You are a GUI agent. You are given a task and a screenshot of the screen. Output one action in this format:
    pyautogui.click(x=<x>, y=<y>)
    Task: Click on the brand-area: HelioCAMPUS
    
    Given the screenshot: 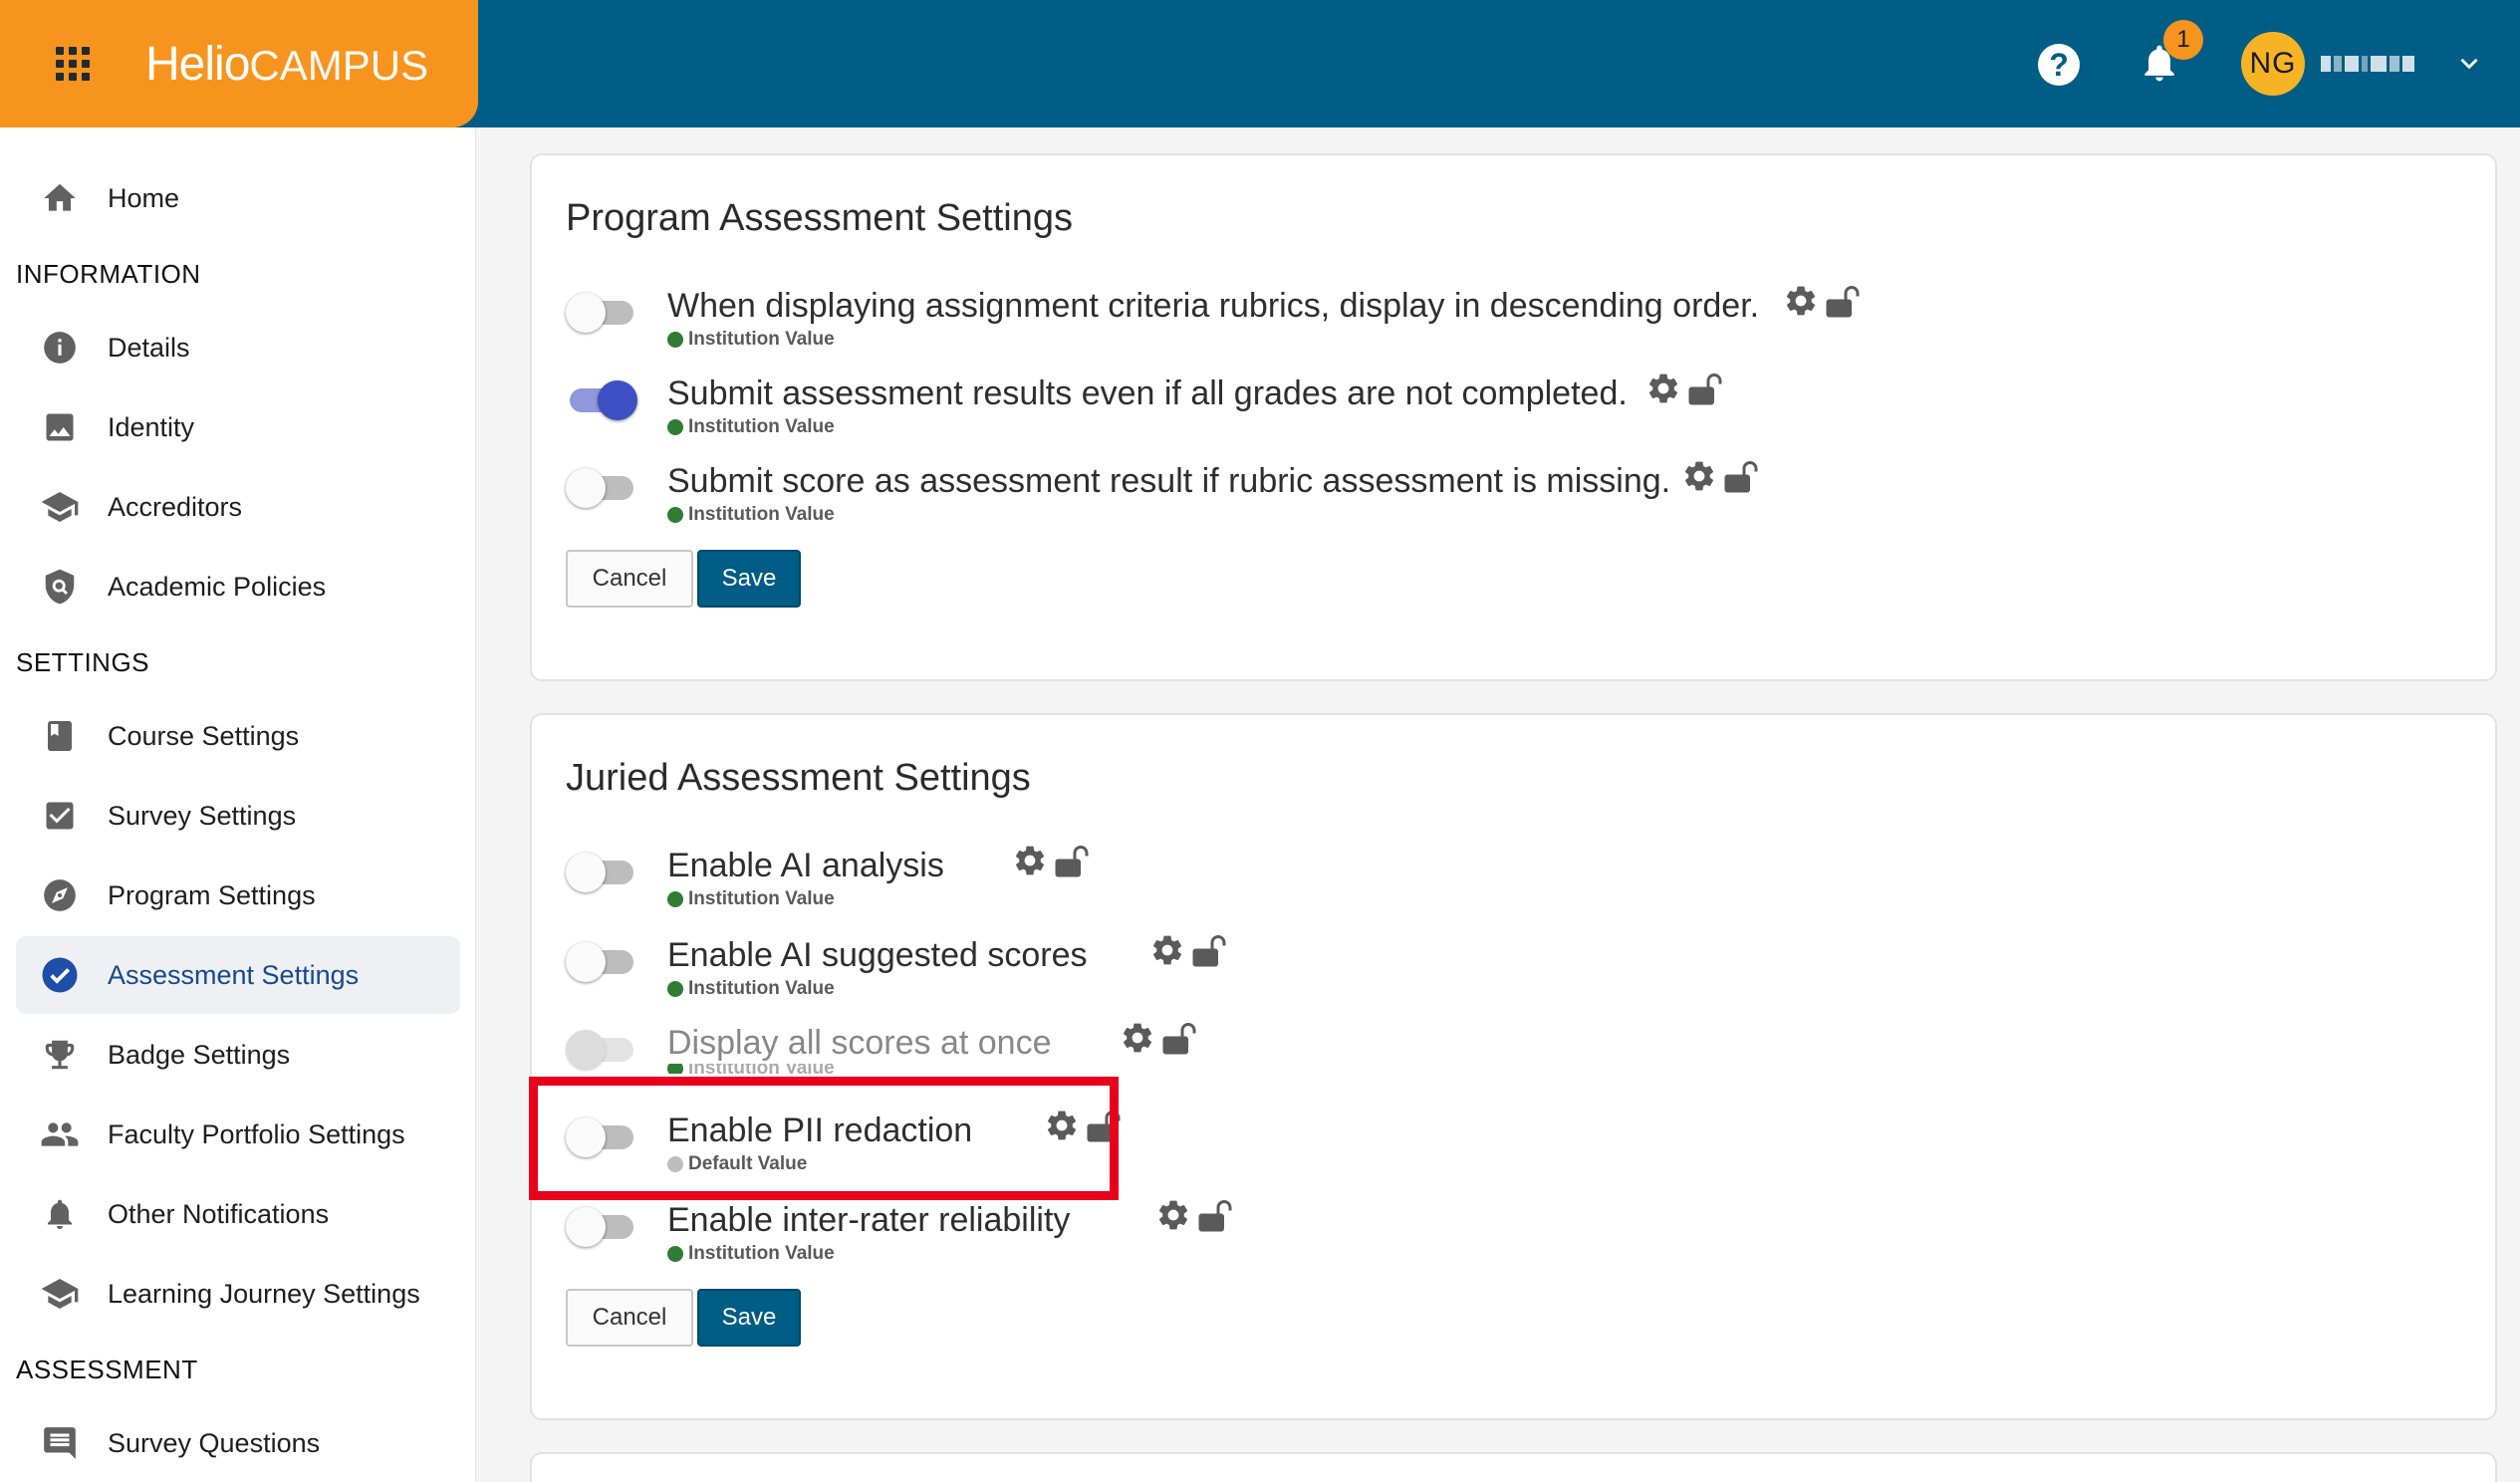 What is the action you would take?
    pyautogui.click(x=239, y=63)
    